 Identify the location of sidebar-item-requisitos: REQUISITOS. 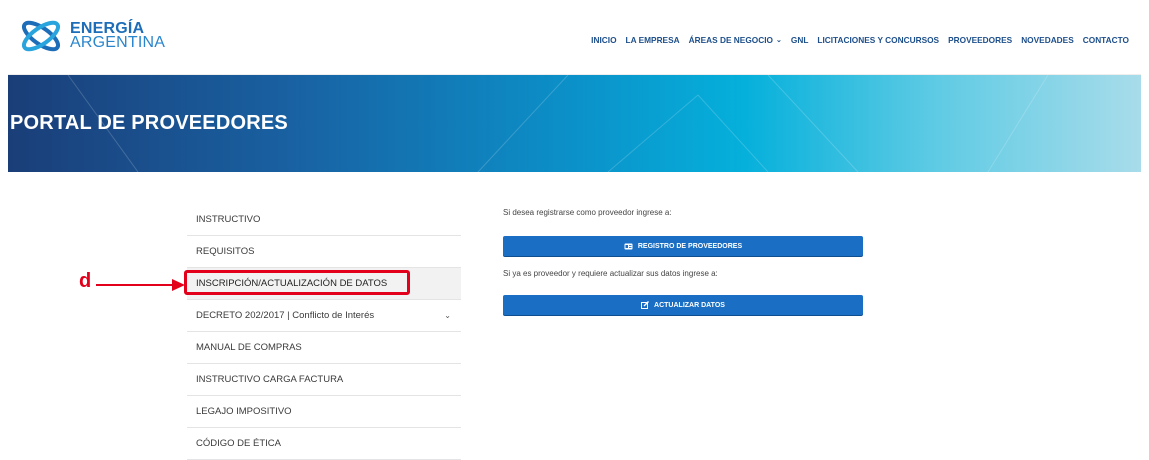
(324, 252).